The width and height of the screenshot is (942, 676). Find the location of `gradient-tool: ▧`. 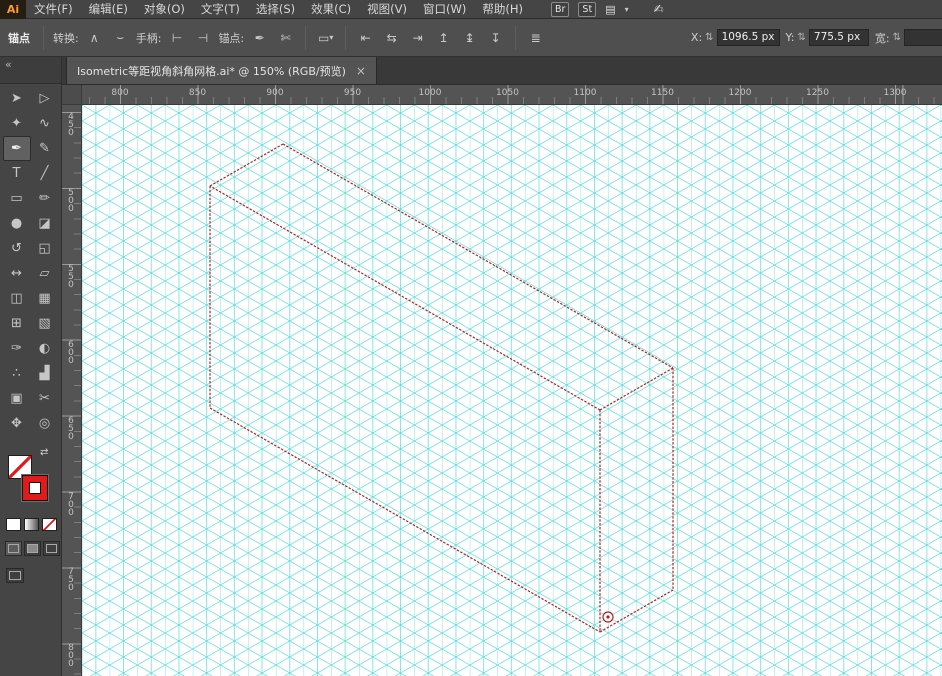

gradient-tool: ▧ is located at coordinates (45, 323).